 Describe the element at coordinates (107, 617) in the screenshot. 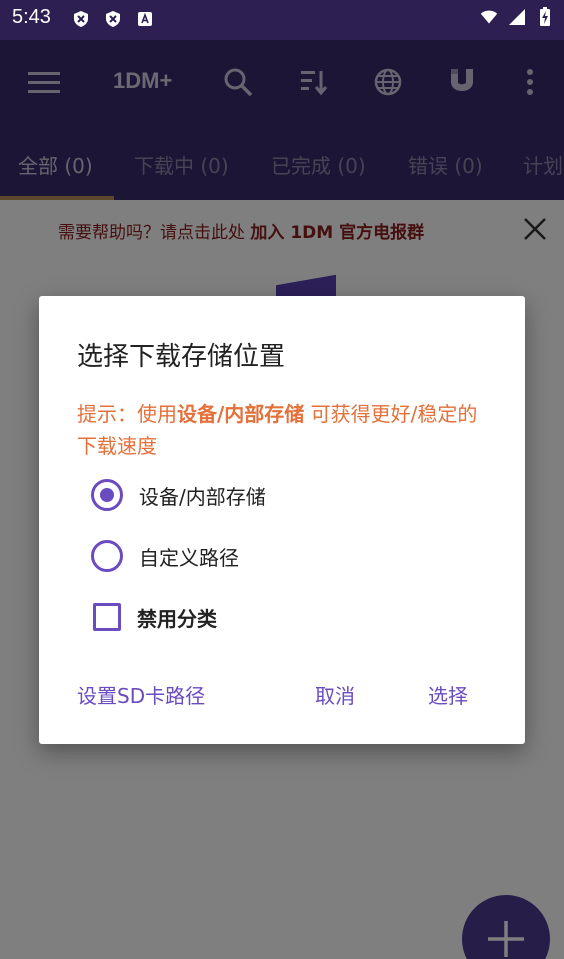

I see `checkbox` at that location.